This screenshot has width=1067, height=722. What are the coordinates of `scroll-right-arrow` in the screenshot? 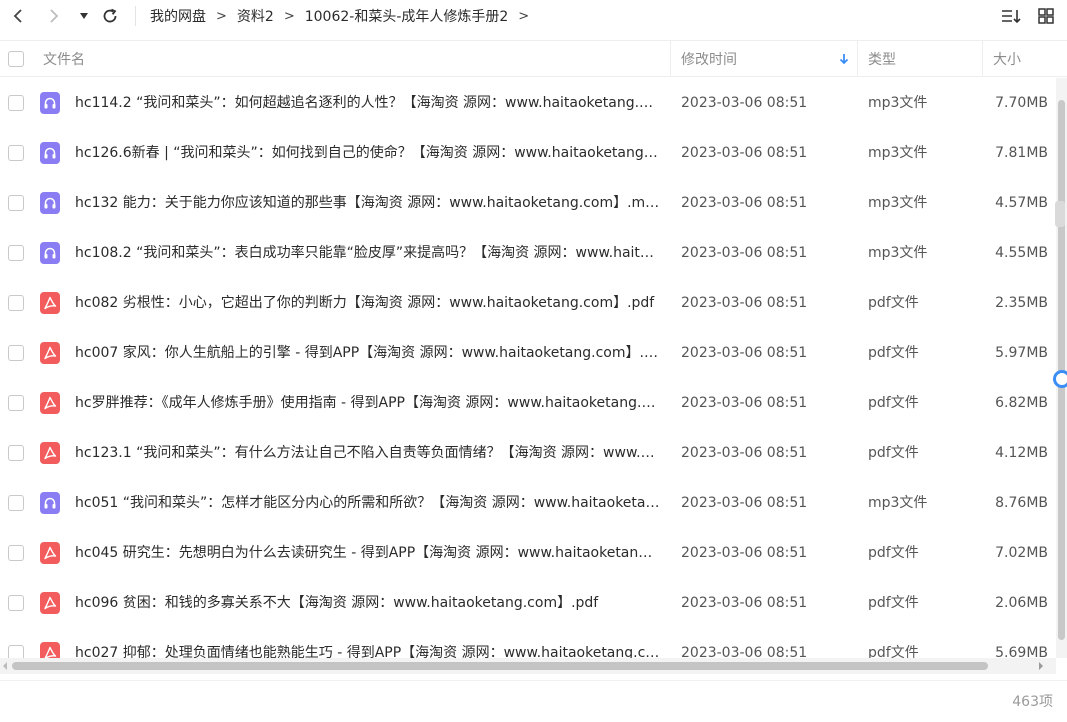 It's located at (1041, 666).